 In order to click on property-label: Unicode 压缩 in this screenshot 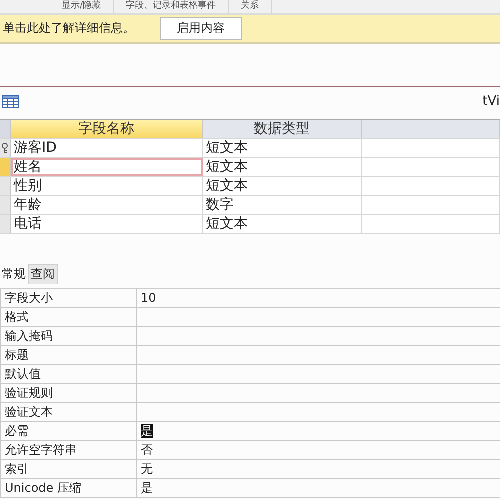, I will do `click(68, 488)`.